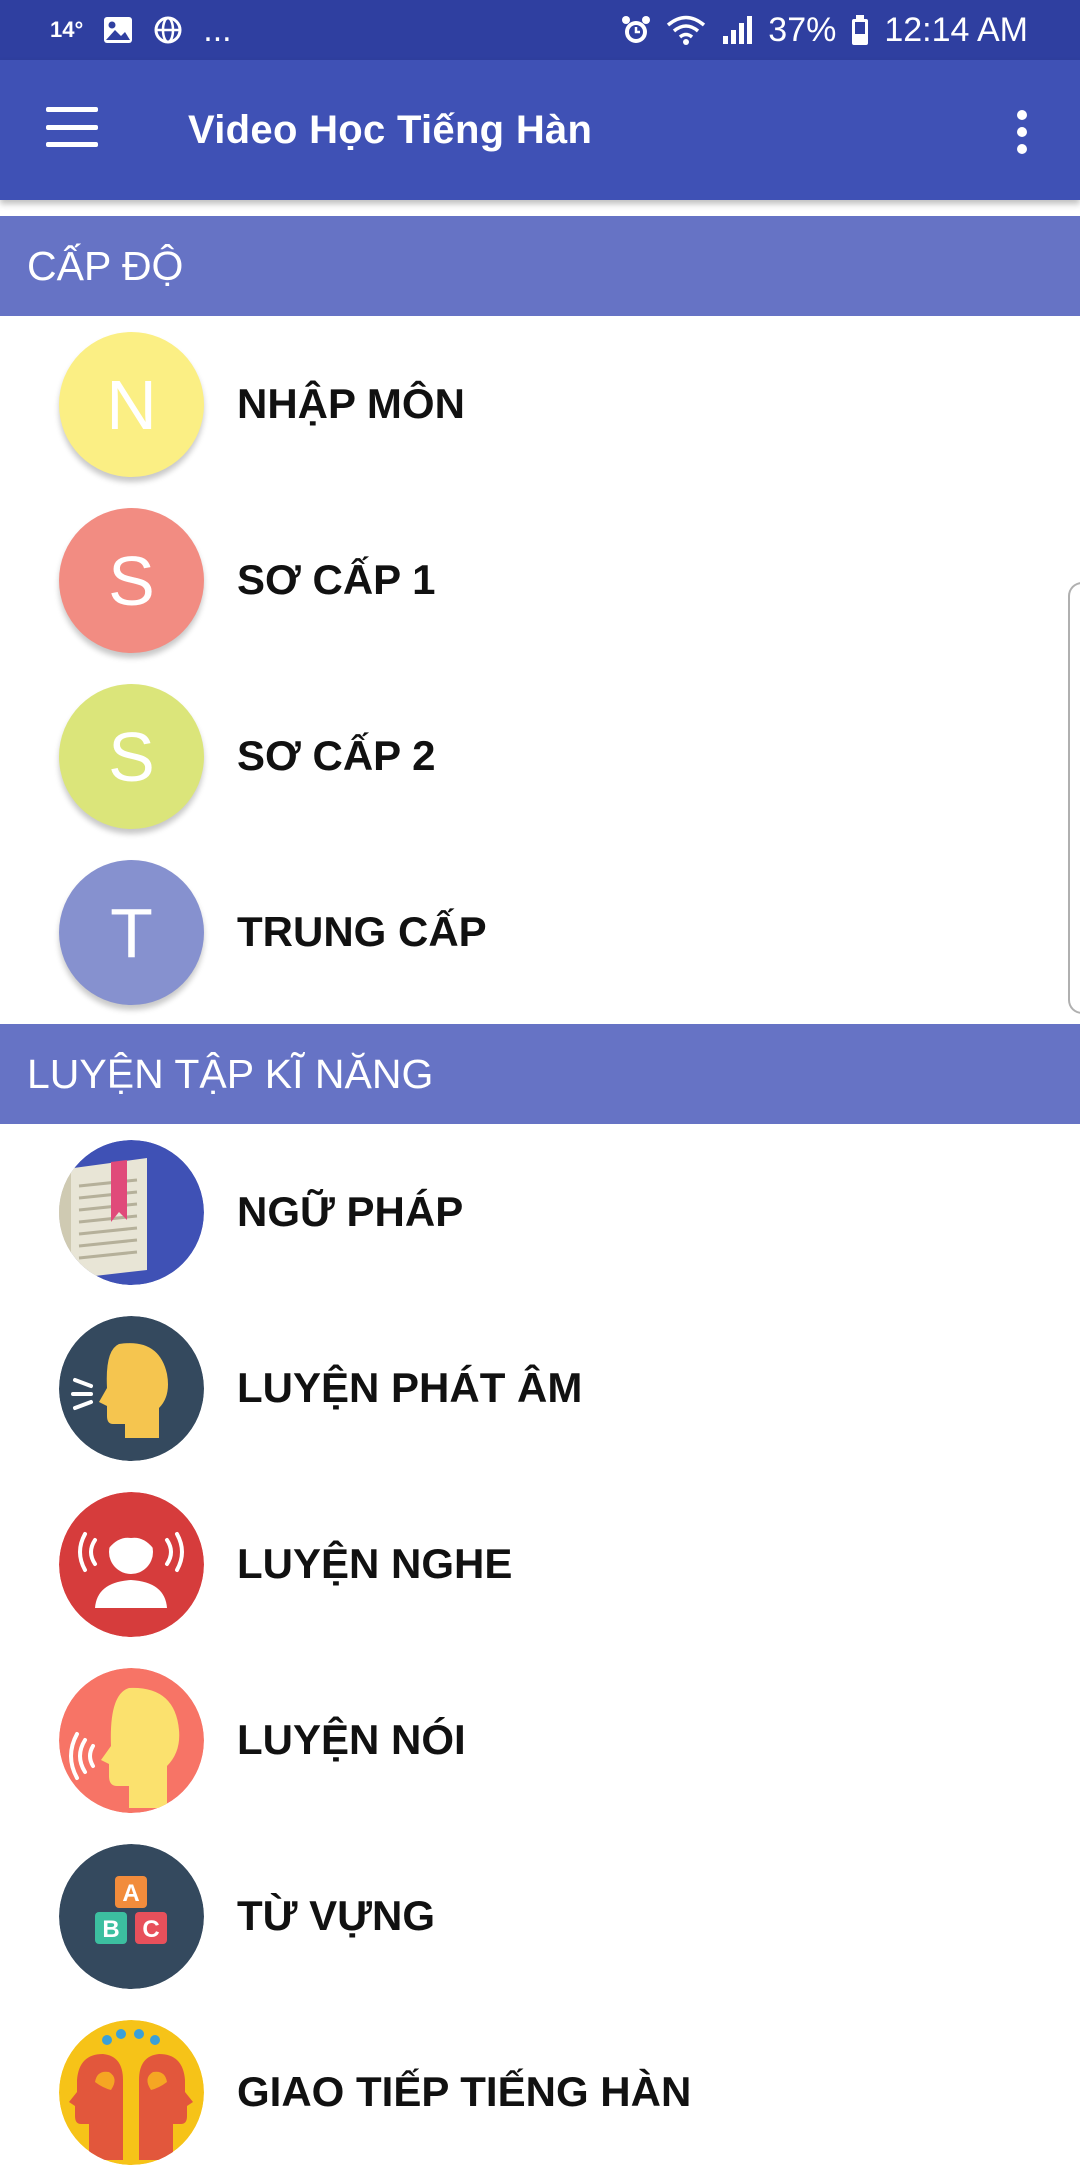  What do you see at coordinates (351, 1739) in the screenshot?
I see `list-item-label: LUYỆN NÓI` at bounding box center [351, 1739].